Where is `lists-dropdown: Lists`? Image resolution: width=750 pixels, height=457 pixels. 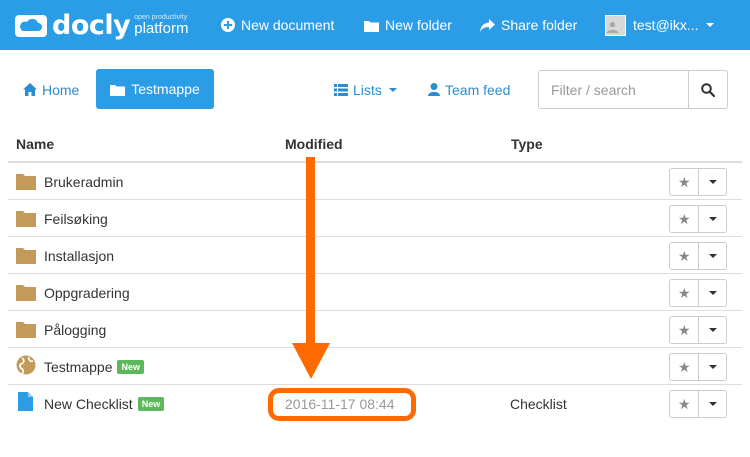 lists-dropdown: Lists is located at coordinates (365, 89).